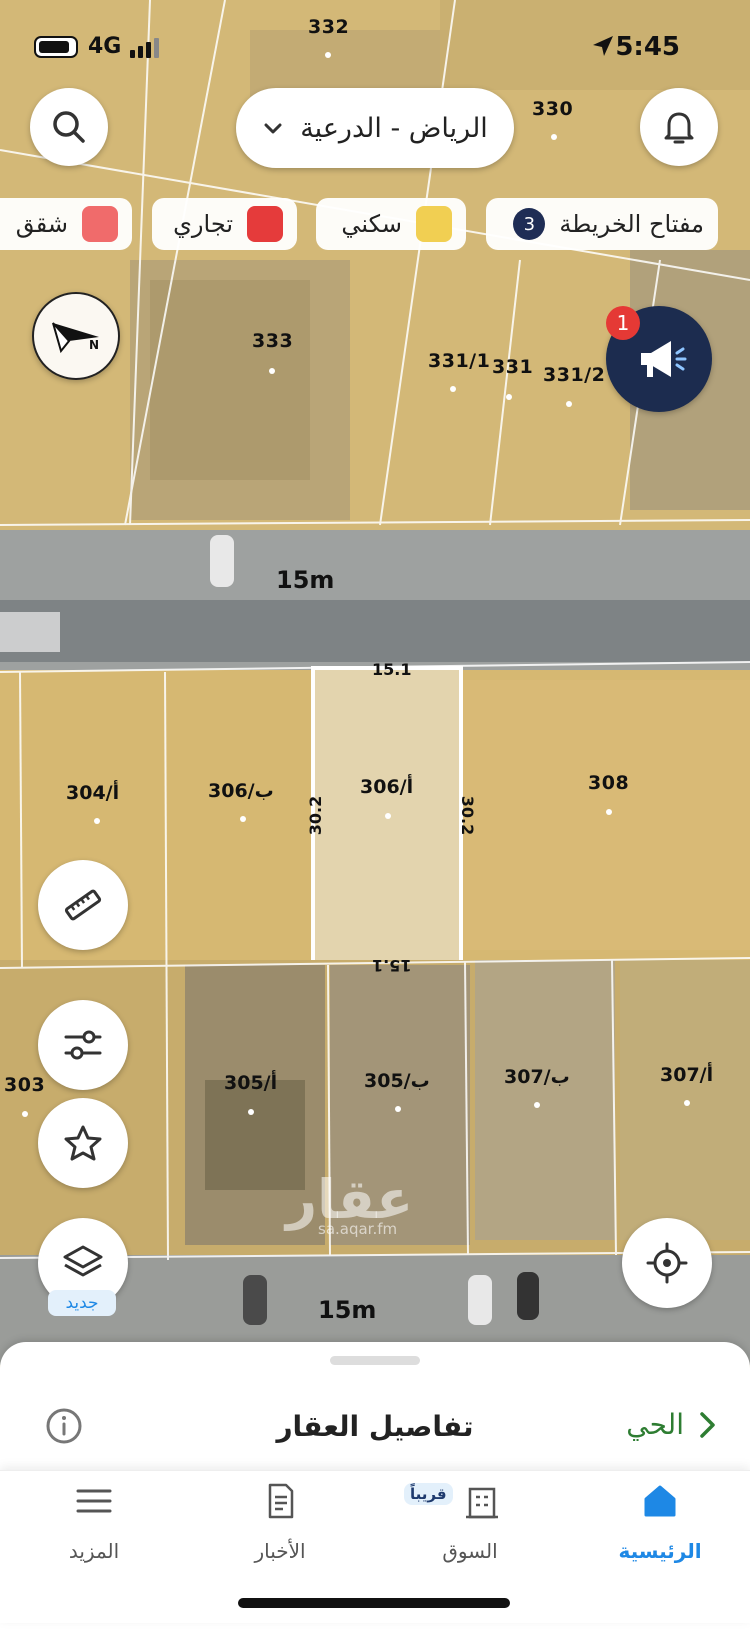 This screenshot has height=1642, width=750. Describe the element at coordinates (686, 1075) in the screenshot. I see `plot-label: 307/أ` at that location.